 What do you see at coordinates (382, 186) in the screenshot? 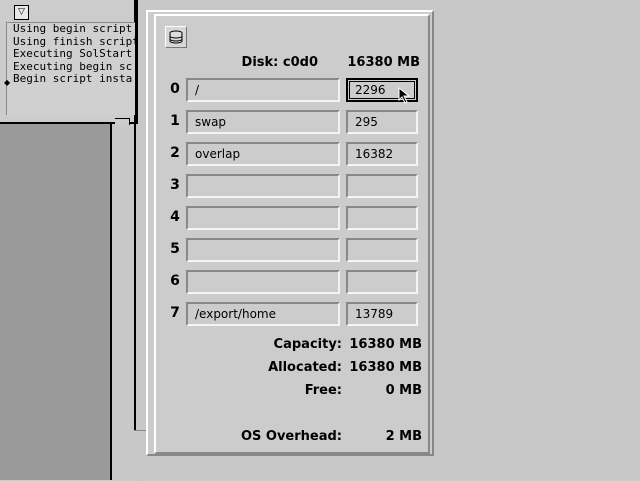
I see `slice-3-size-field` at bounding box center [382, 186].